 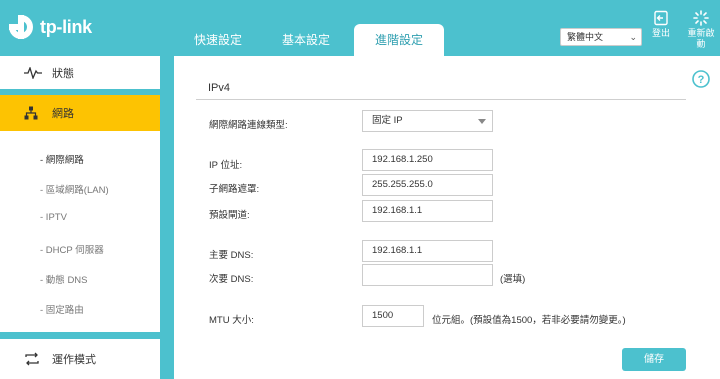 What do you see at coordinates (427, 211) in the screenshot?
I see `default-gateway-field: 192.168.1.1` at bounding box center [427, 211].